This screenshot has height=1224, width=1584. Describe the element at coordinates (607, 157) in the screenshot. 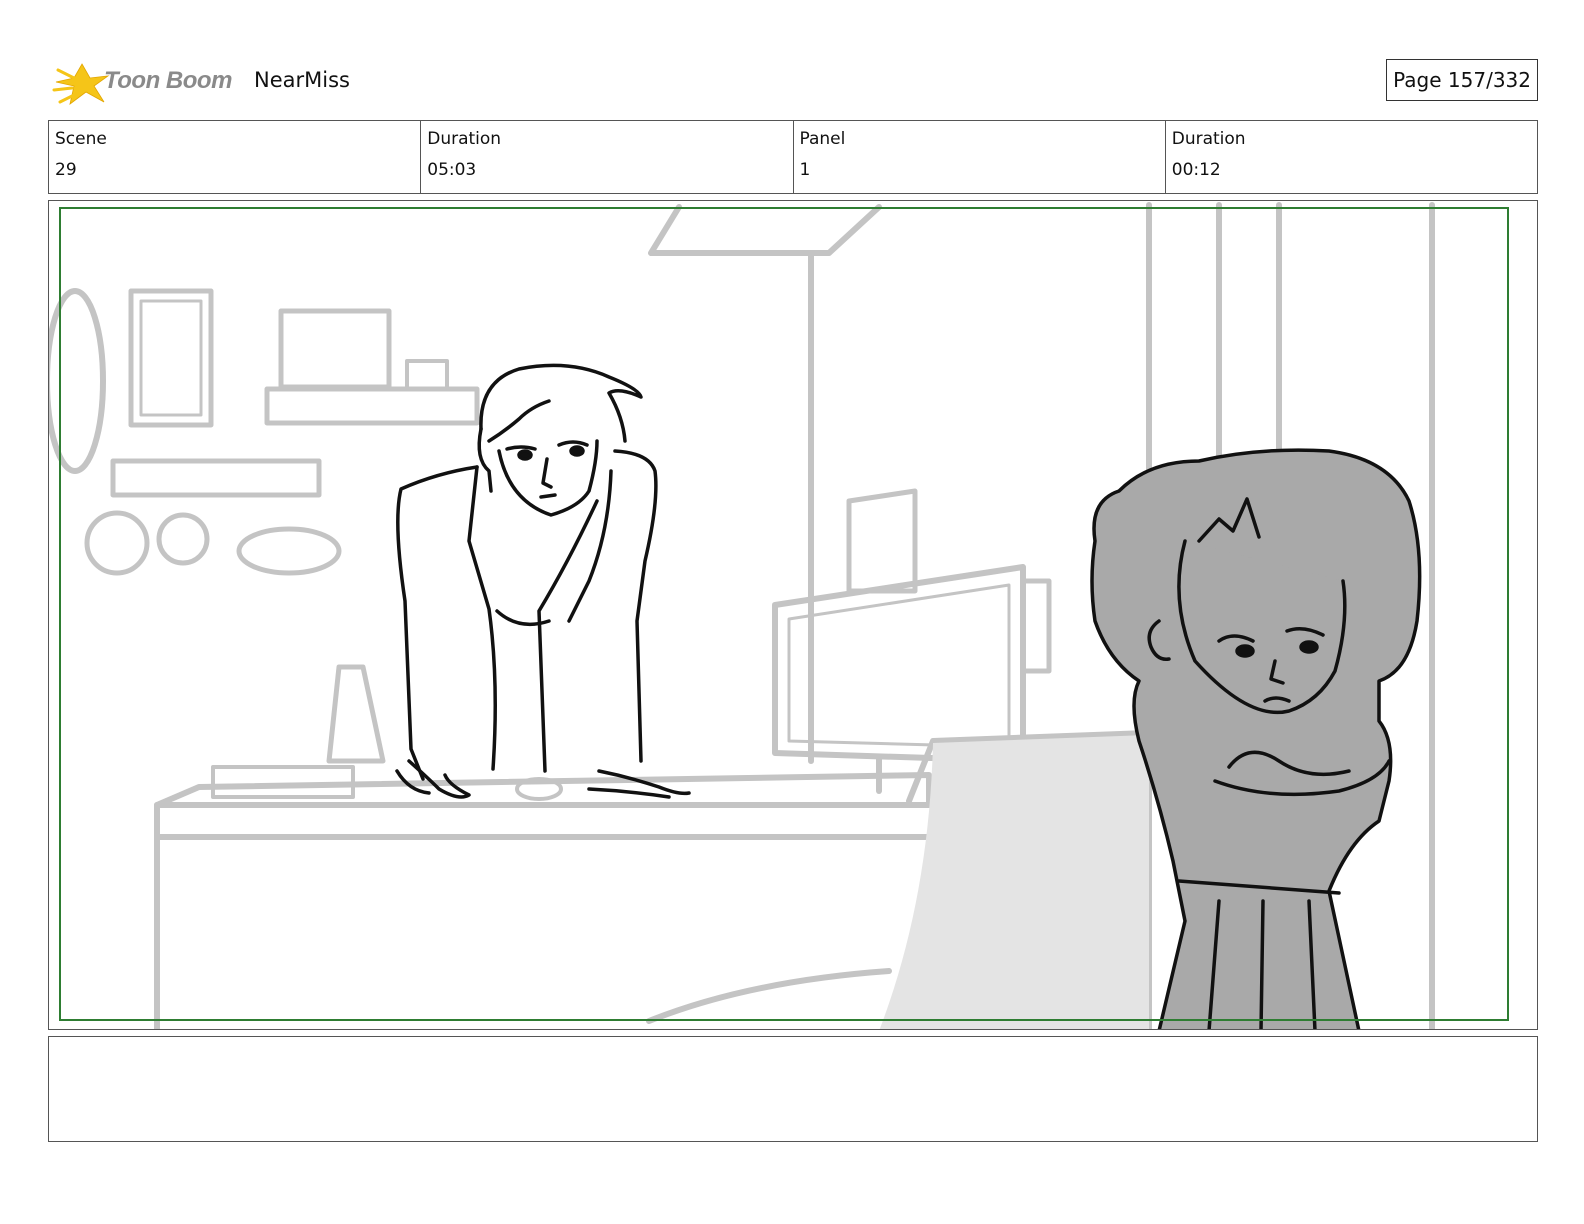

I see `scene-duration-cell: Duration 05:03` at that location.